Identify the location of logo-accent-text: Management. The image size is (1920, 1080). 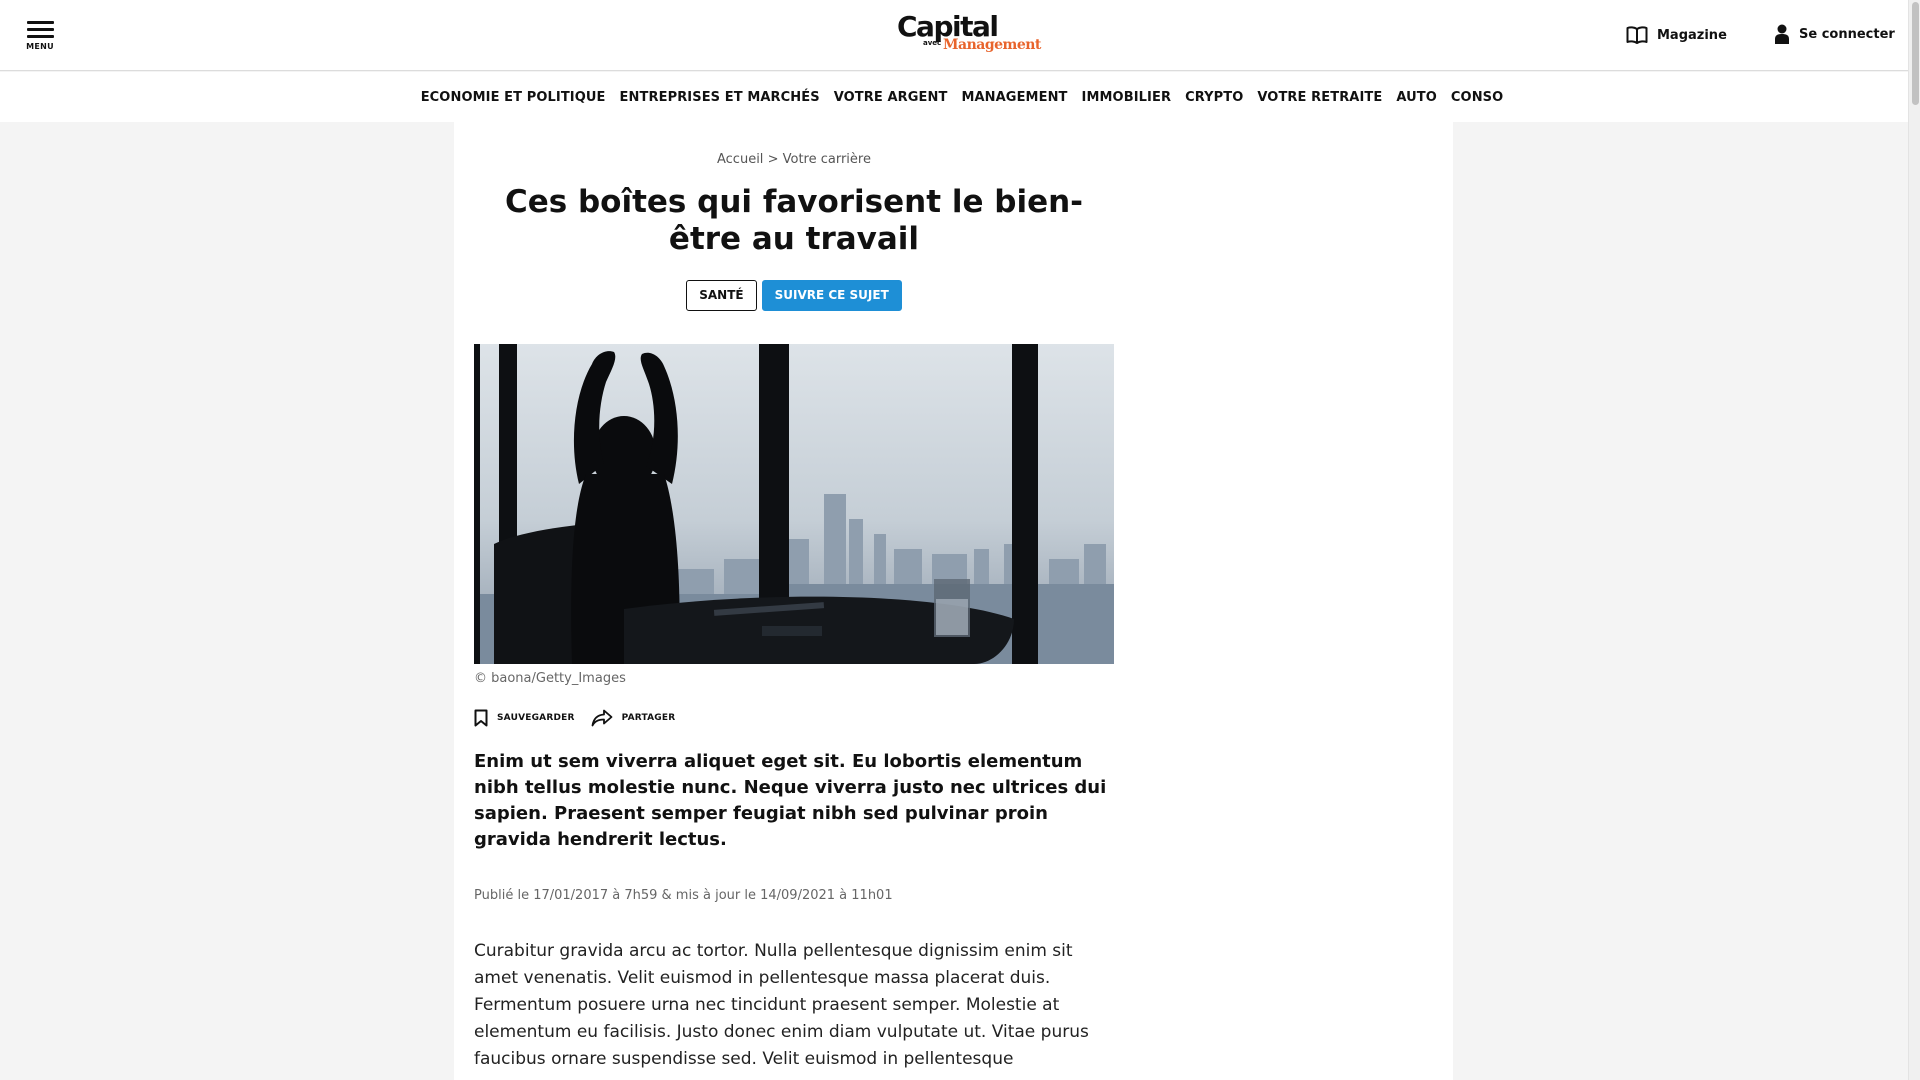
(992, 45).